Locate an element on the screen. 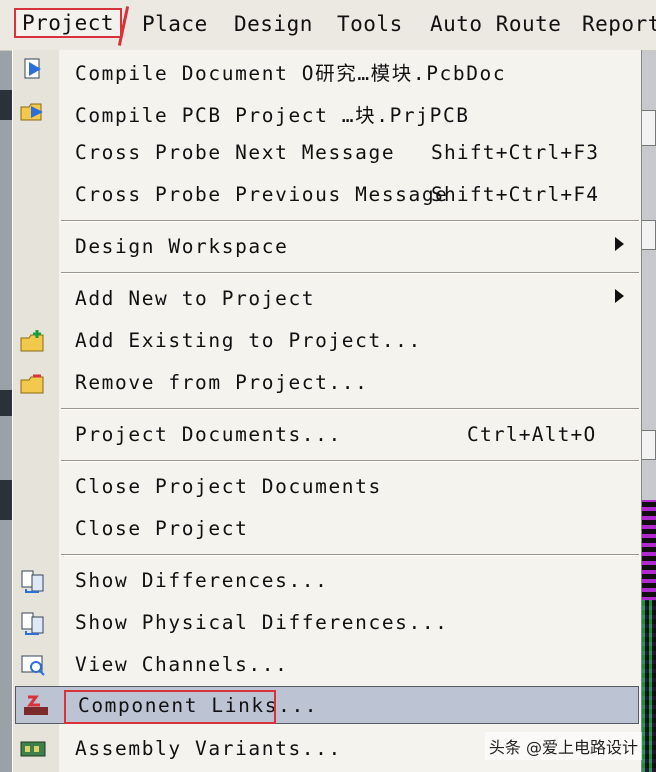 The height and width of the screenshot is (772, 656). menu-item-compile-pcb-project: Compile PCB Project …块.PrjPCB is located at coordinates (327, 111).